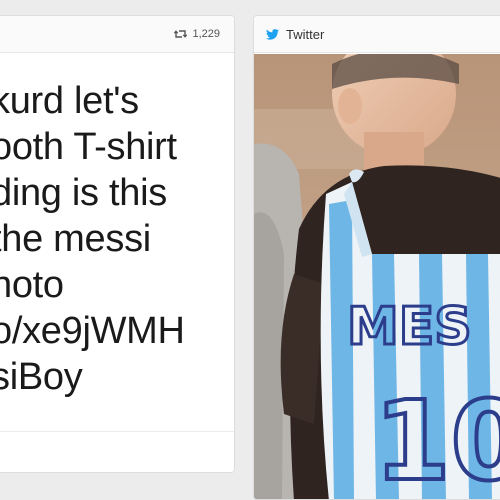 This screenshot has height=500, width=500. I want to click on tweet-card-header: 1,229, so click(117, 34).